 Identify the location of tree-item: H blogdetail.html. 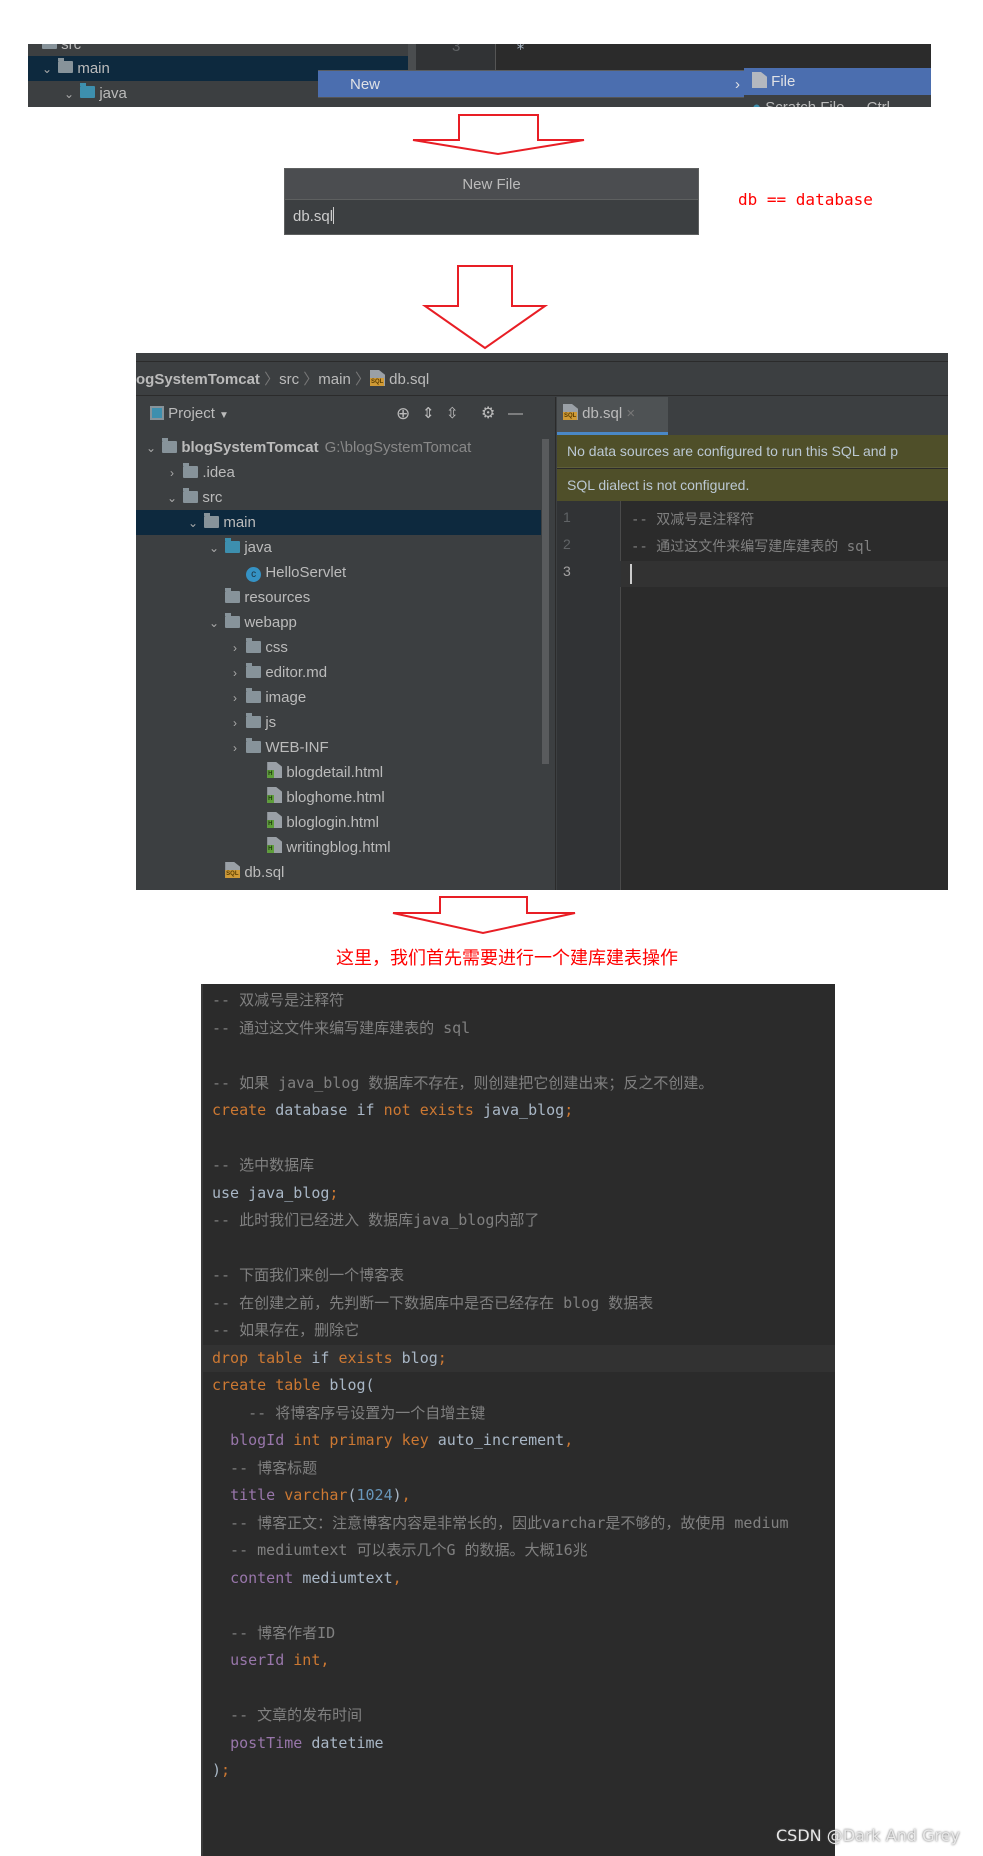
(338, 772).